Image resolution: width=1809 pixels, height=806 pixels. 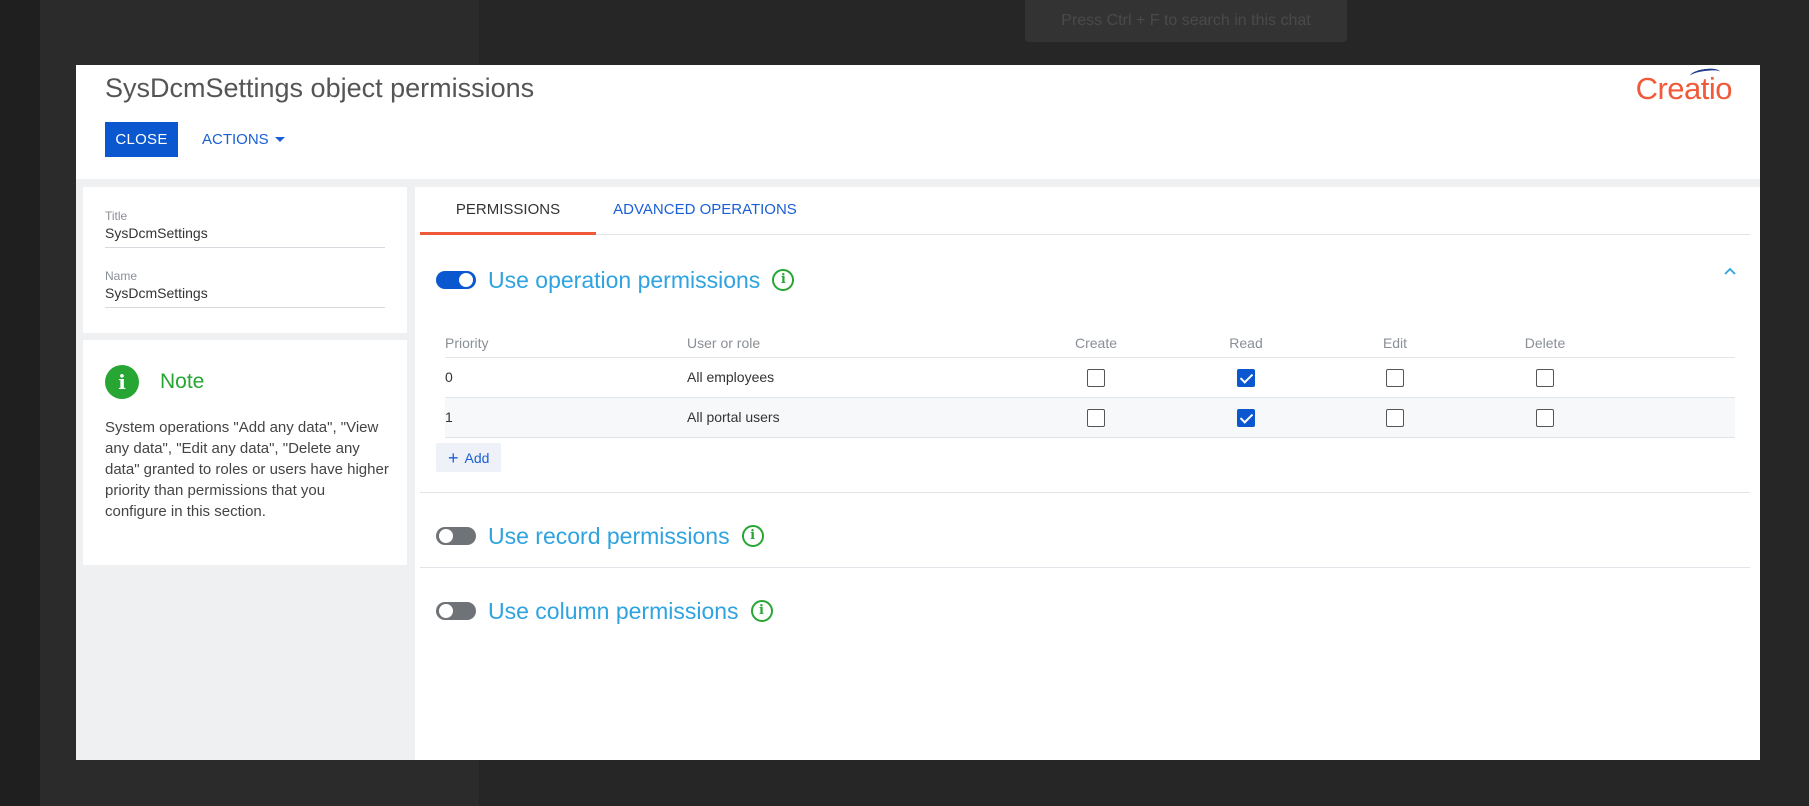 I want to click on note-title: Note, so click(x=182, y=381).